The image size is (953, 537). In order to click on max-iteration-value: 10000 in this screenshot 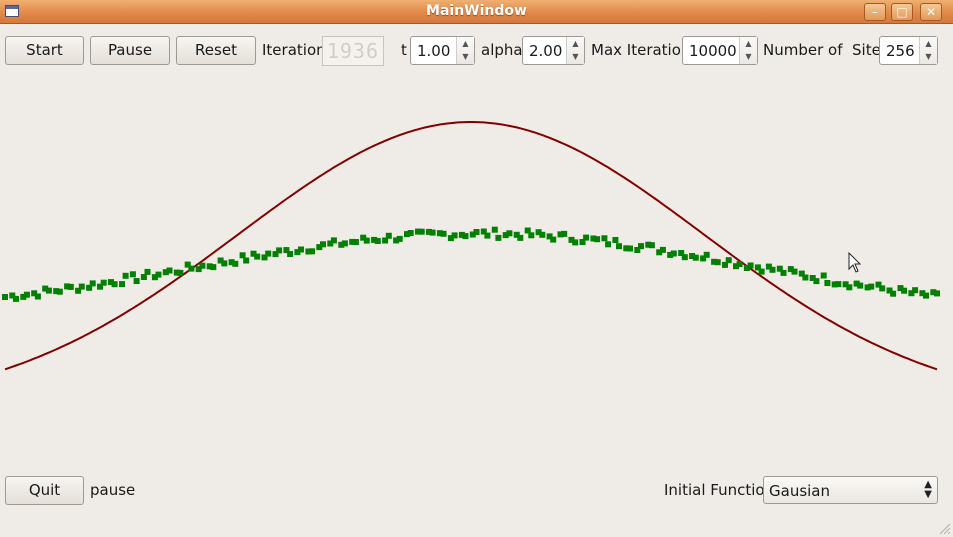, I will do `click(713, 51)`.